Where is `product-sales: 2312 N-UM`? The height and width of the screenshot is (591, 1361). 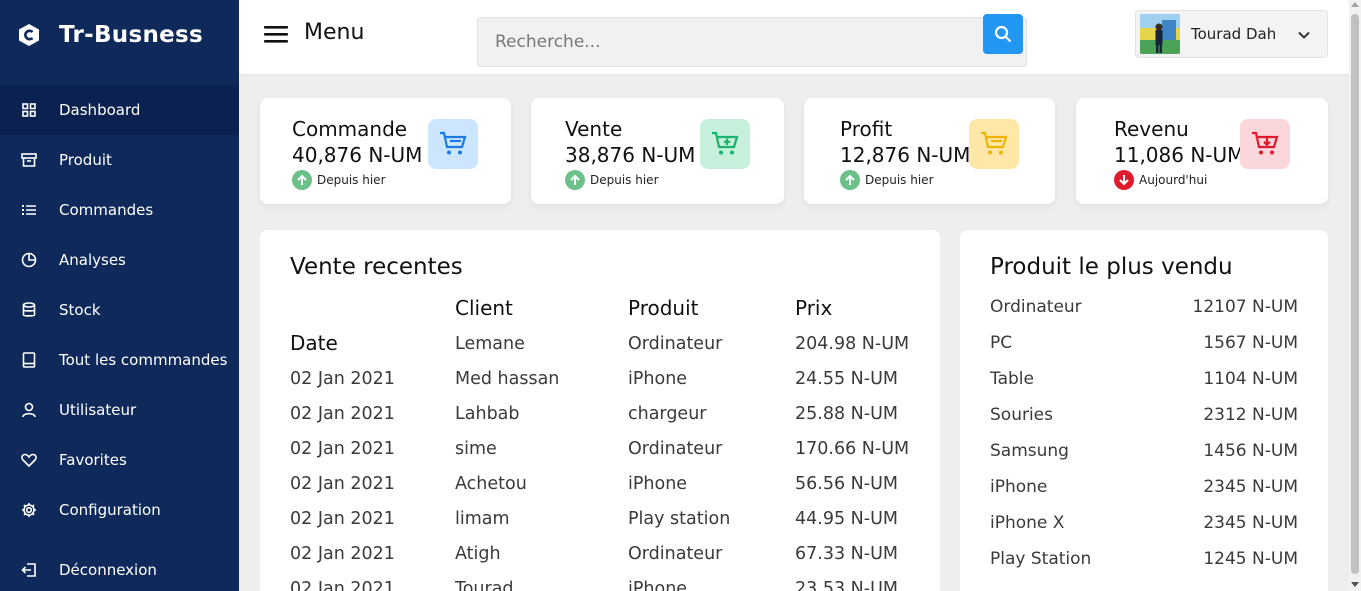 product-sales: 2312 N-UM is located at coordinates (1250, 415).